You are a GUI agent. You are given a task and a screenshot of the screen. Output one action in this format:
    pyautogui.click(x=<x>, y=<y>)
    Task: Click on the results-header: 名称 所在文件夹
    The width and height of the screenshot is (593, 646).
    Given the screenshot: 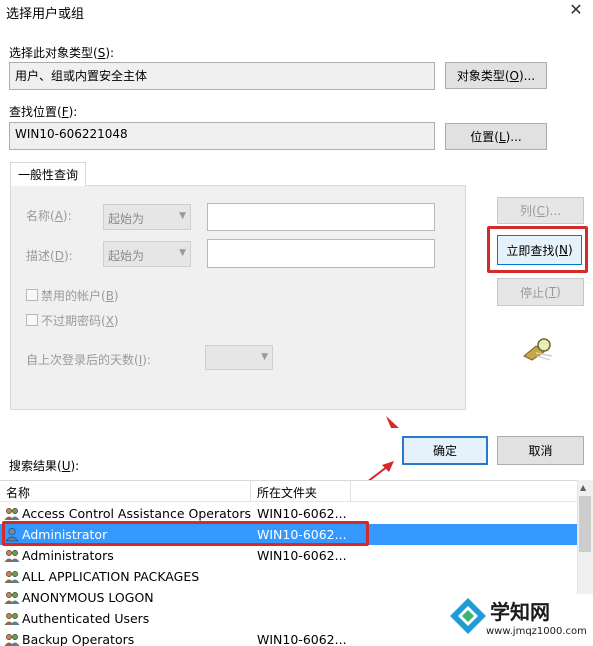 What is the action you would take?
    pyautogui.click(x=288, y=491)
    